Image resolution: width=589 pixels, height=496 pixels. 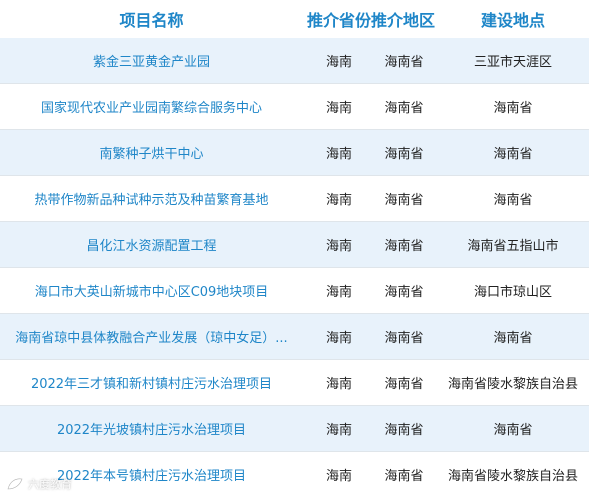 I want to click on header-province: 推介省份, so click(x=338, y=20).